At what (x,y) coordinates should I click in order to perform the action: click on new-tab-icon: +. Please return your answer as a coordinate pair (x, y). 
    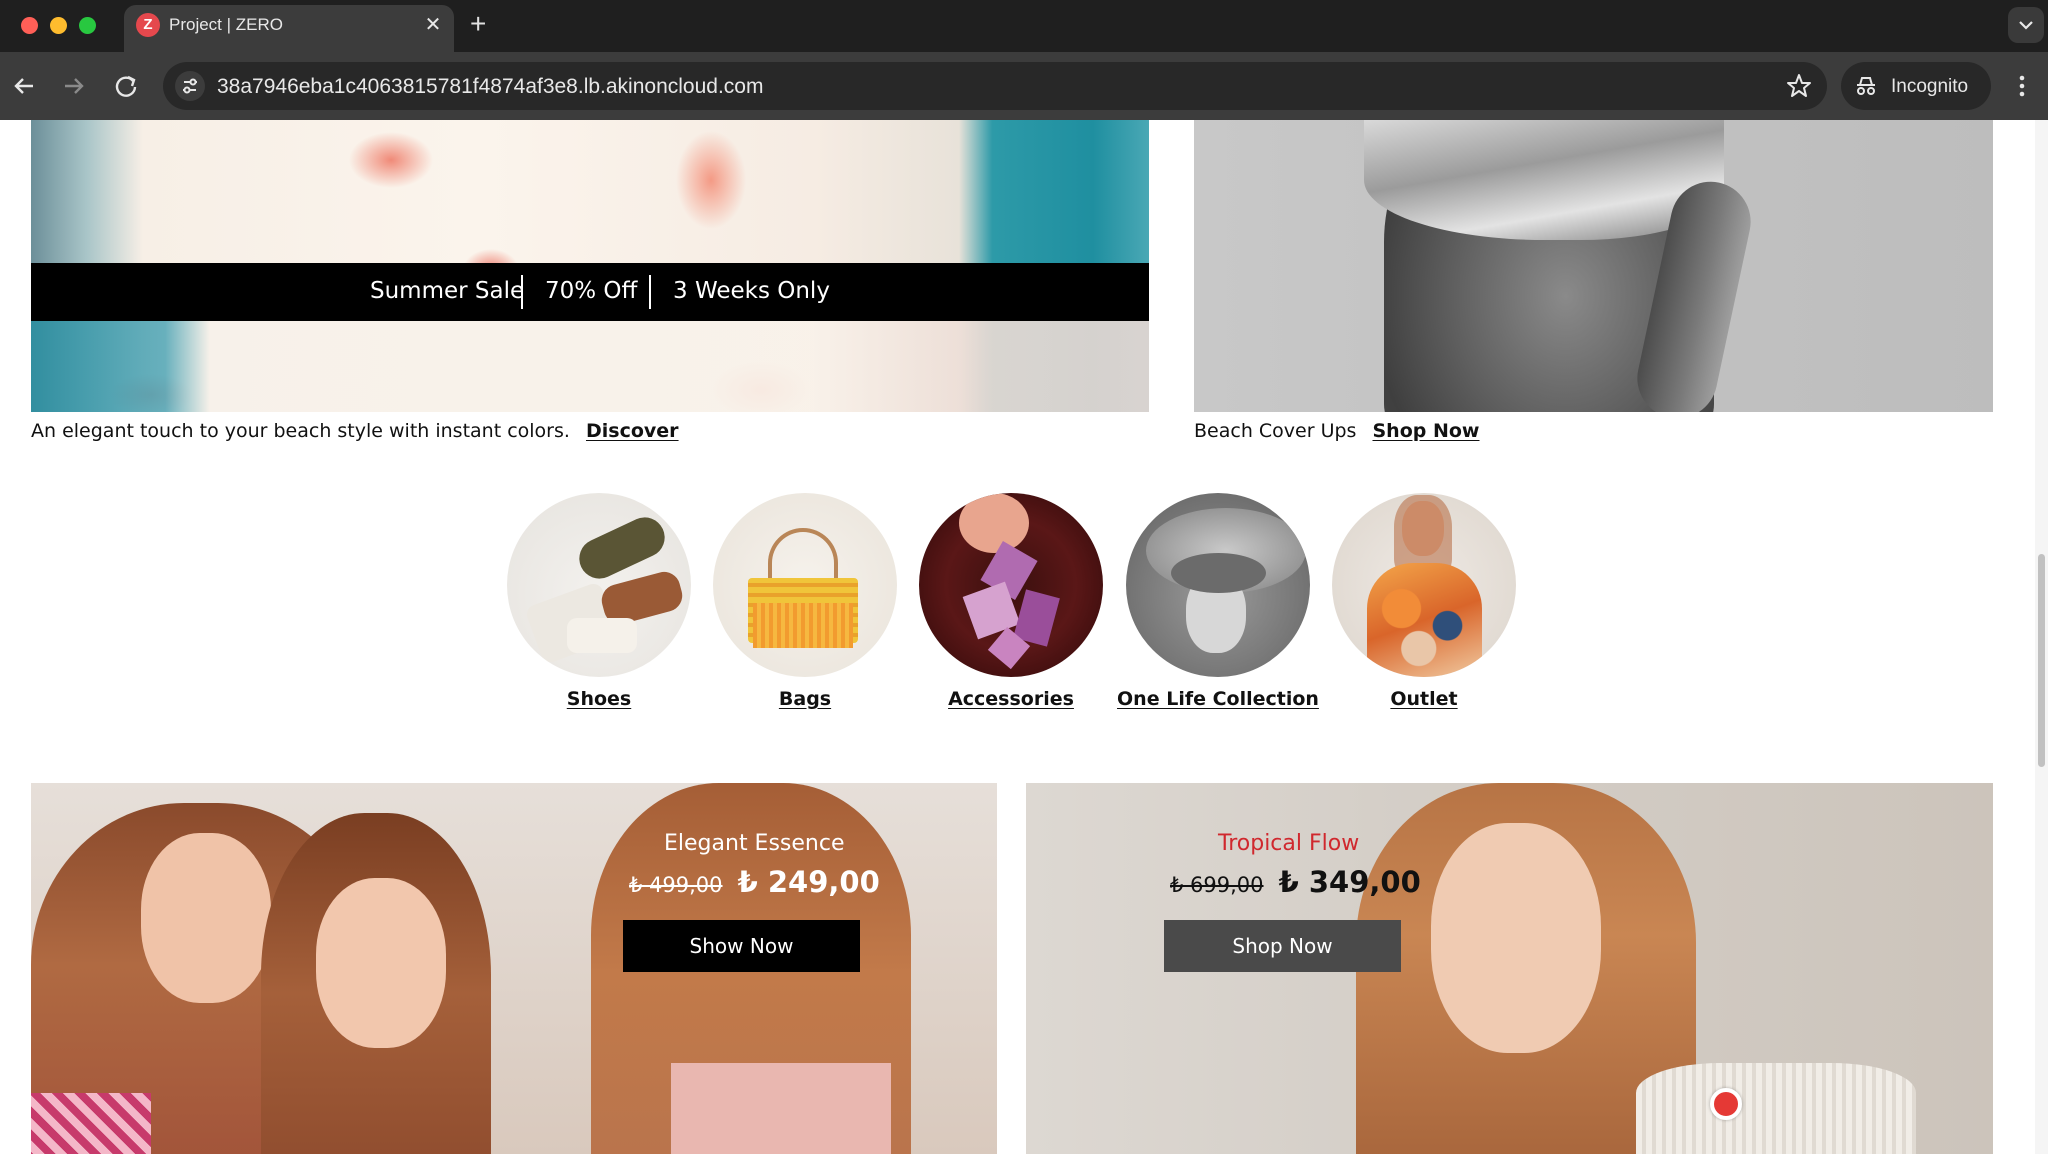
    Looking at the image, I should click on (478, 24).